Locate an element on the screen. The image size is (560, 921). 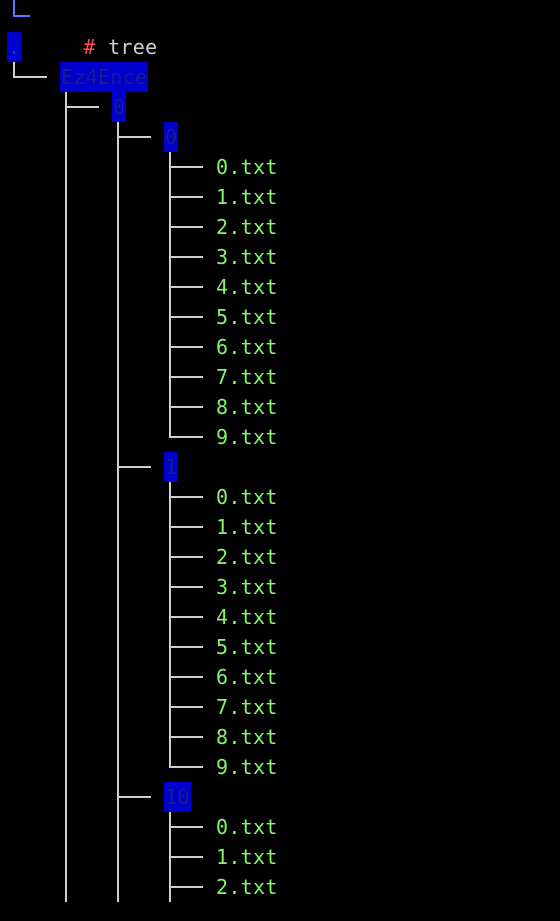
group-1-vertical-line is located at coordinates (186, 625).